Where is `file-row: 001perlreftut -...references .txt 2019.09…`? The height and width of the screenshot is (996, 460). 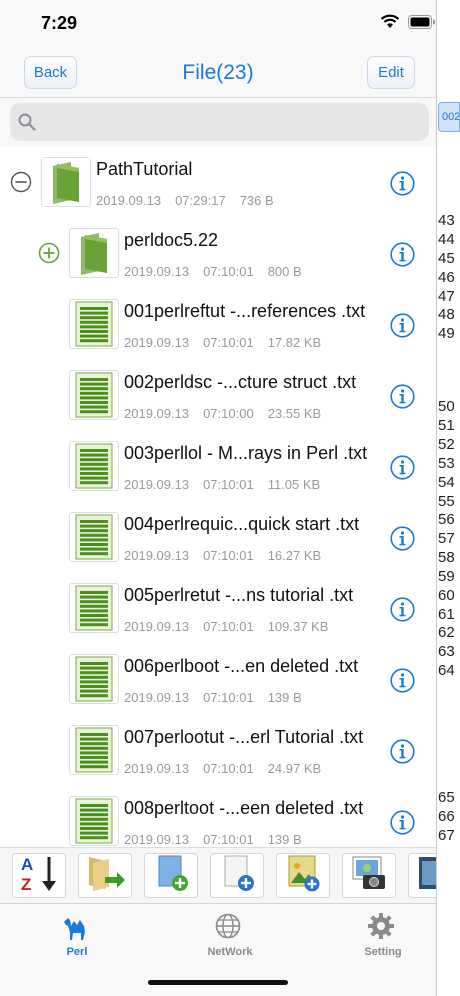 file-row: 001perlreftut -...references .txt 2019.09… is located at coordinates (218, 324).